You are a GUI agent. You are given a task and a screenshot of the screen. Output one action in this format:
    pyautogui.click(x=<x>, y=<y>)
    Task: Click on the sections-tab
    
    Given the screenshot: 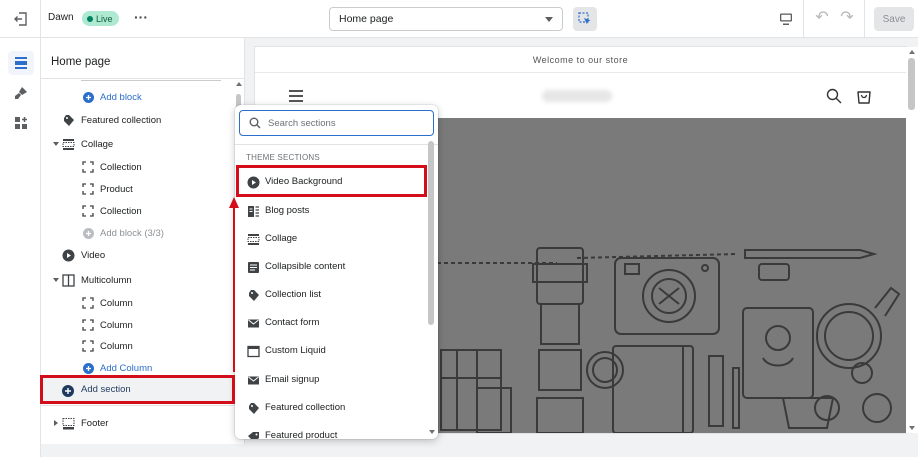 What is the action you would take?
    pyautogui.click(x=21, y=63)
    